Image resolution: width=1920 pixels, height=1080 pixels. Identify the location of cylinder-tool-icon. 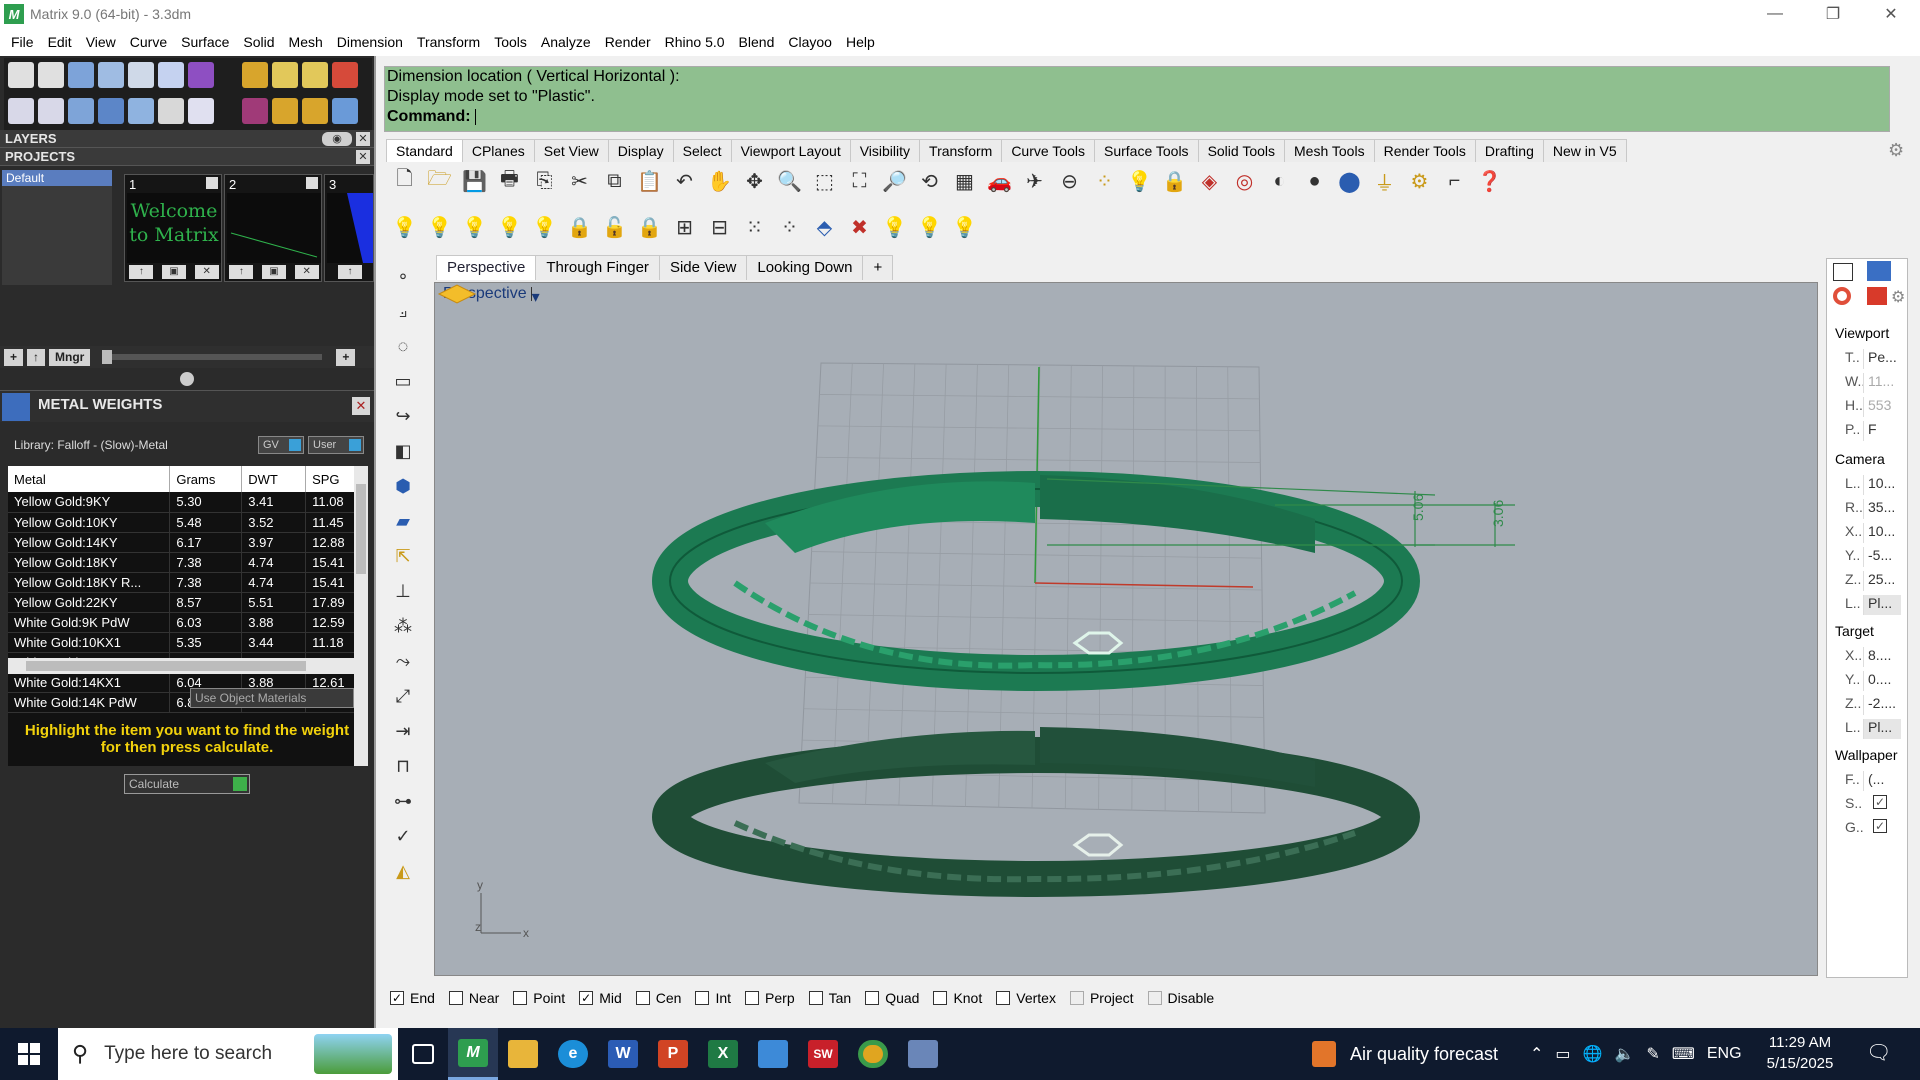
(111, 111).